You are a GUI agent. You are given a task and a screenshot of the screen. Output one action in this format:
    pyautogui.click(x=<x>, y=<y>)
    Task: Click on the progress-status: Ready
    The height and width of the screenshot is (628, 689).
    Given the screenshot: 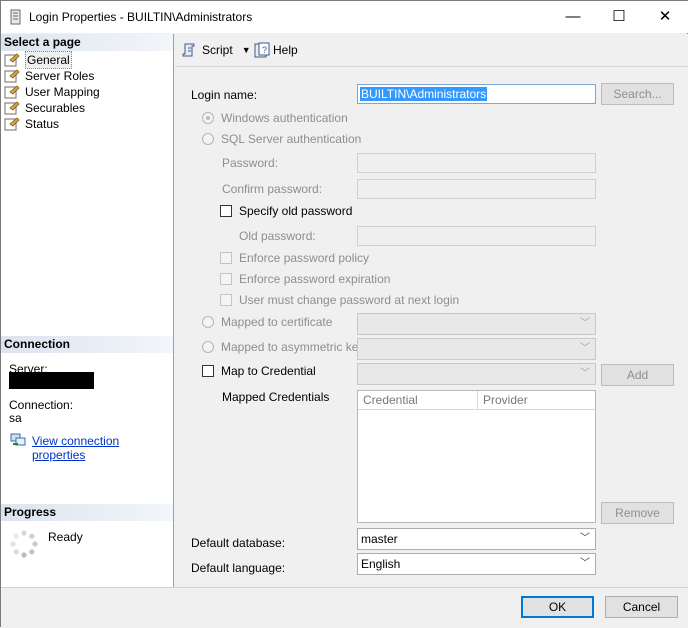 What is the action you would take?
    pyautogui.click(x=65, y=537)
    